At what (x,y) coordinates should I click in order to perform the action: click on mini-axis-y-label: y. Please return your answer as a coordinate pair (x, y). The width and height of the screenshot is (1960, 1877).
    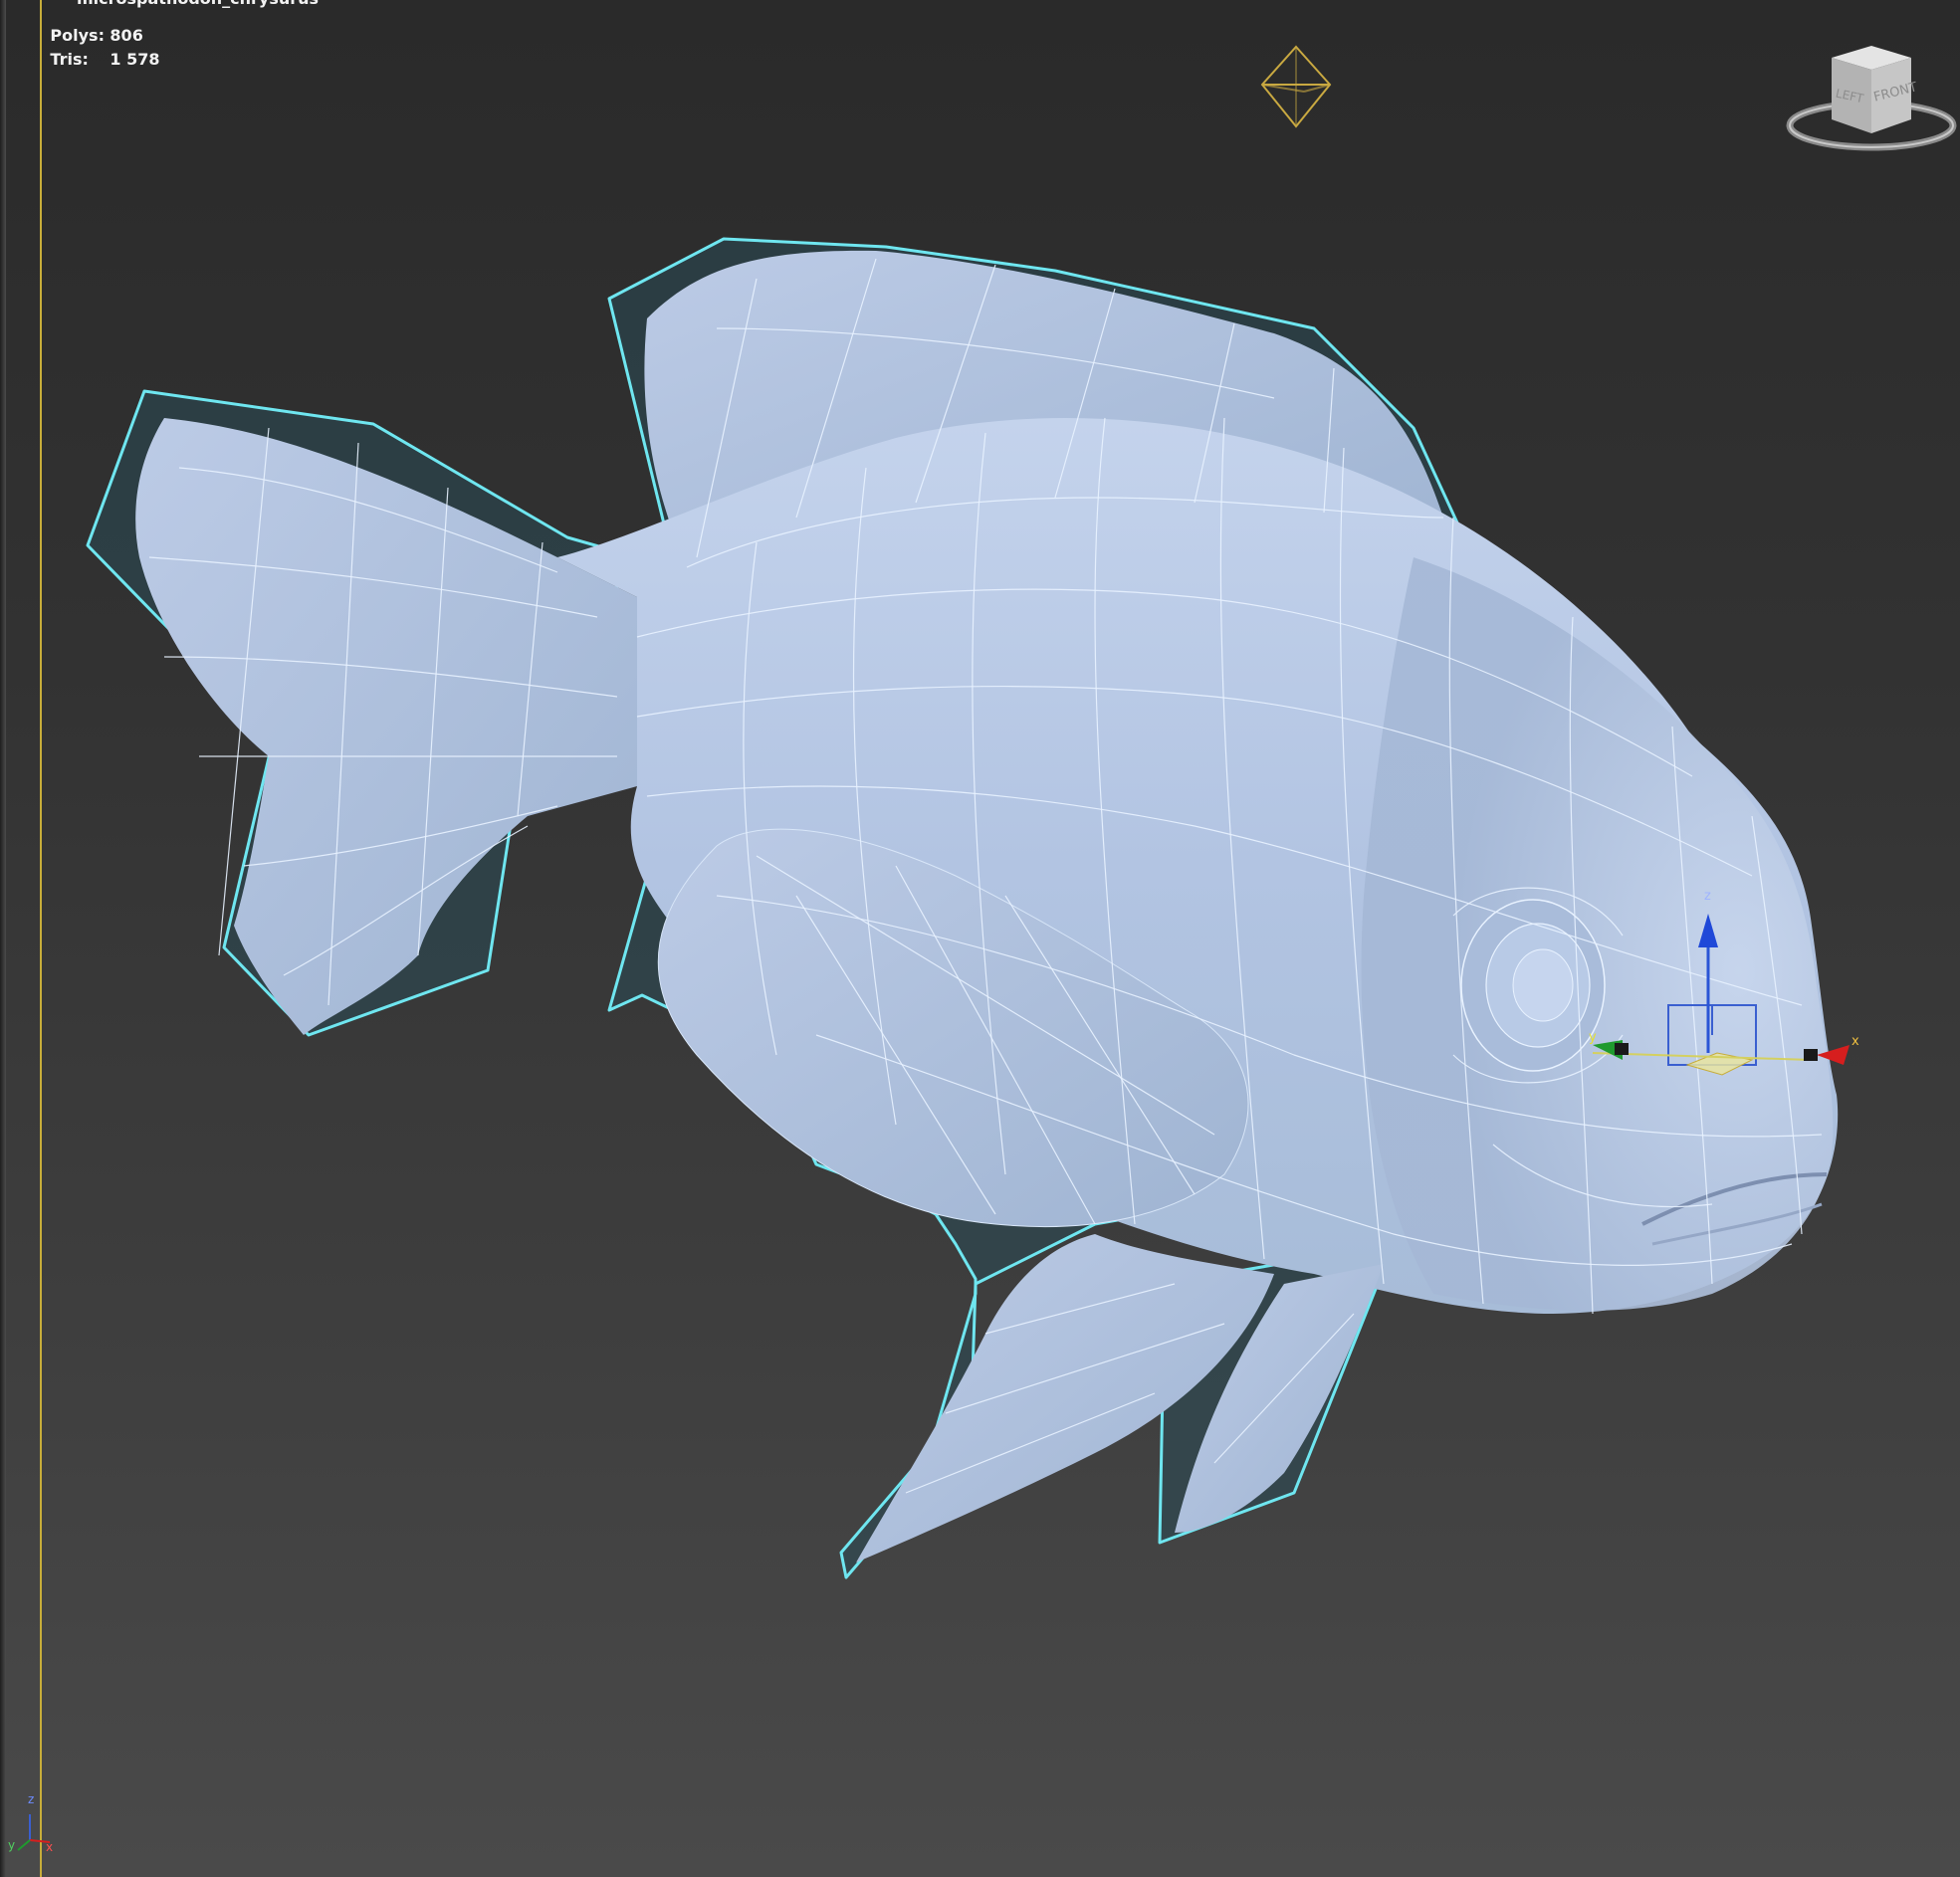
    Looking at the image, I should click on (12, 1845).